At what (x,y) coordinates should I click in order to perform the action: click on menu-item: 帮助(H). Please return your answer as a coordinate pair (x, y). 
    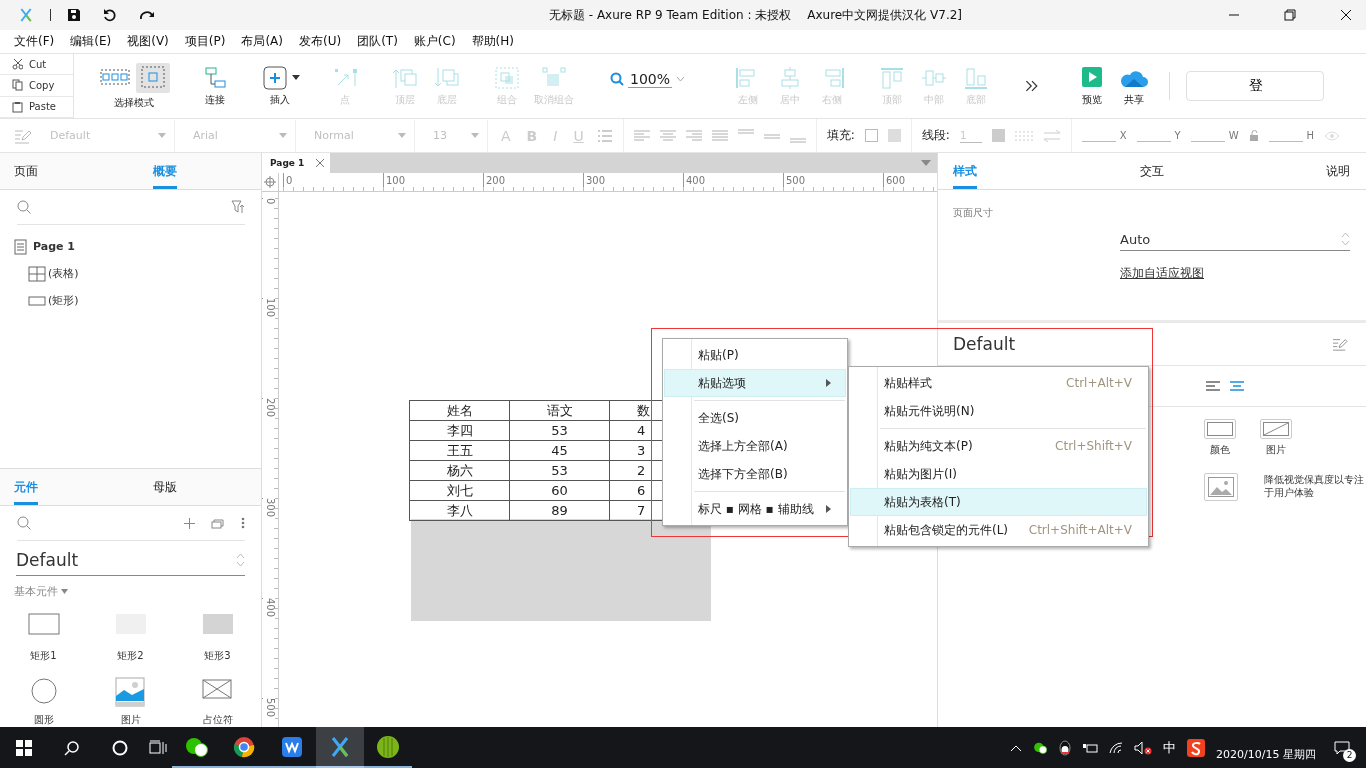
    Looking at the image, I should click on (492, 41).